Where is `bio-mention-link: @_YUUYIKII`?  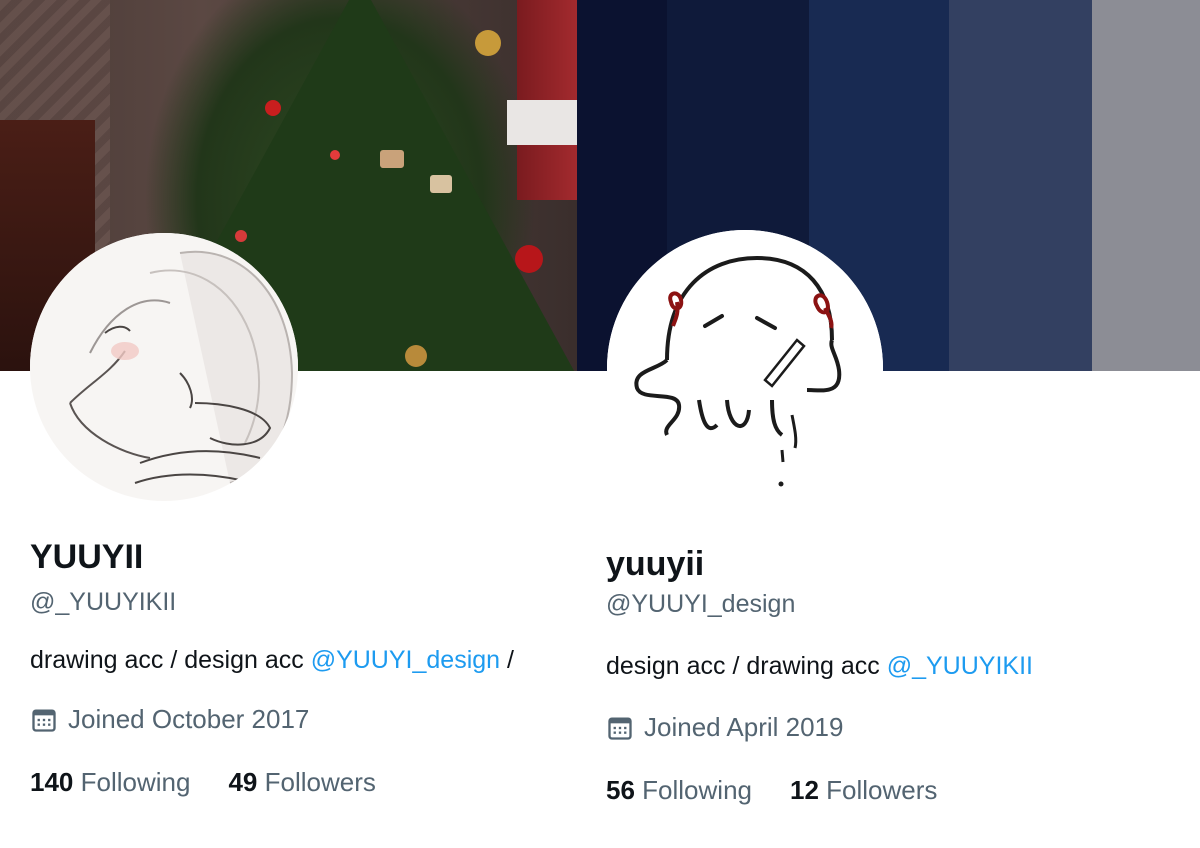
bio-mention-link: @_YUUYIKII is located at coordinates (960, 666).